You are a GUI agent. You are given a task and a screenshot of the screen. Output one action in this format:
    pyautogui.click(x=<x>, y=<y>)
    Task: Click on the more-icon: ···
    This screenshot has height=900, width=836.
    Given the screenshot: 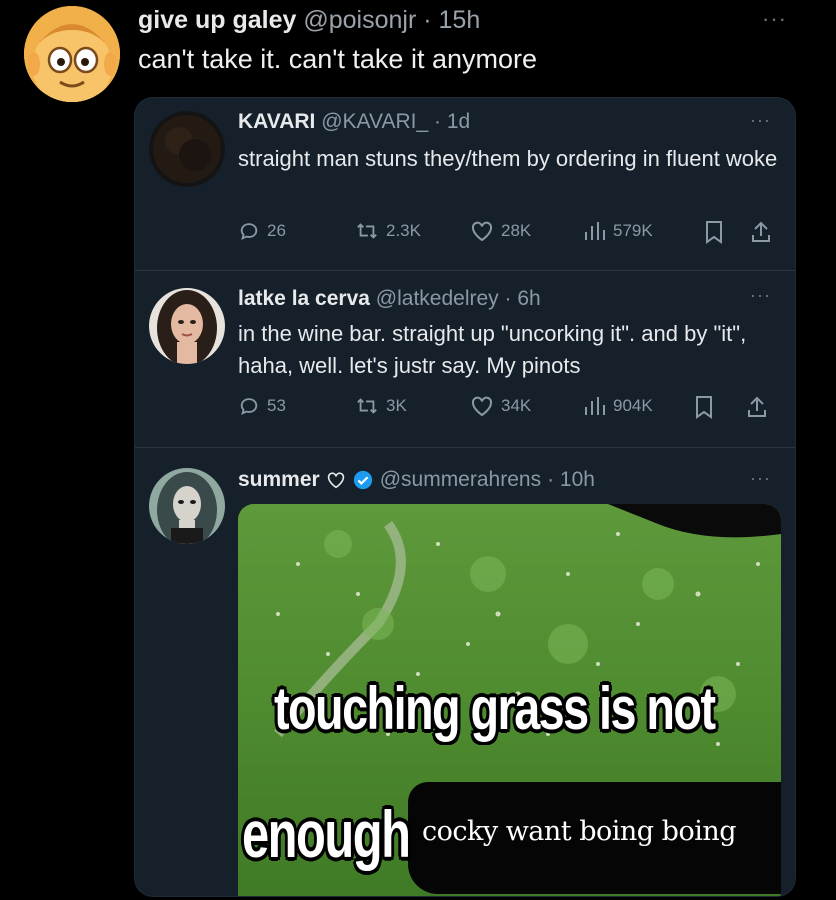 What is the action you would take?
    pyautogui.click(x=760, y=478)
    